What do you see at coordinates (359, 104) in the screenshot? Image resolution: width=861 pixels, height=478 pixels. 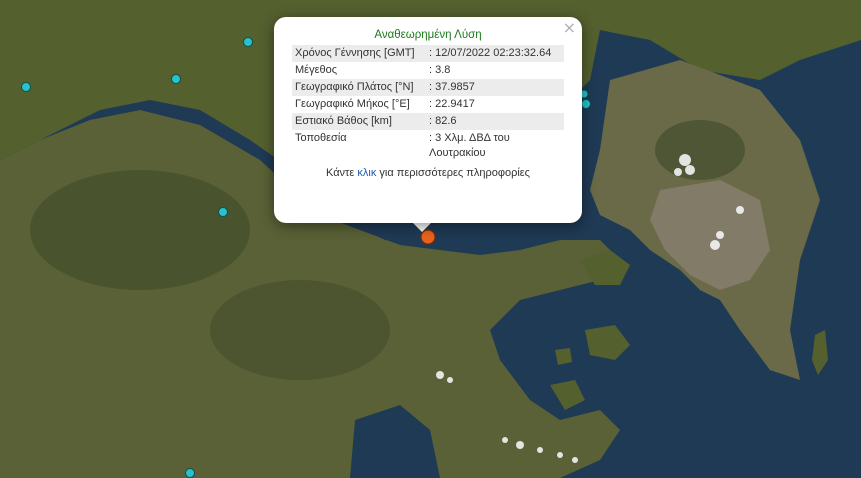 I see `row-label: Γεωγραφικό Μήκος [°E]` at bounding box center [359, 104].